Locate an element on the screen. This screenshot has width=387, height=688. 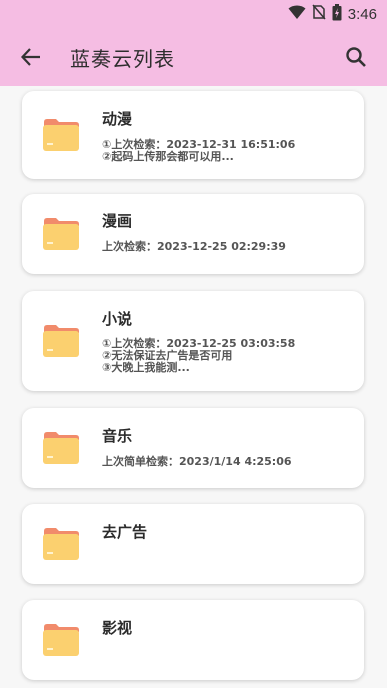
status-icons: 3:46 is located at coordinates (332, 14).